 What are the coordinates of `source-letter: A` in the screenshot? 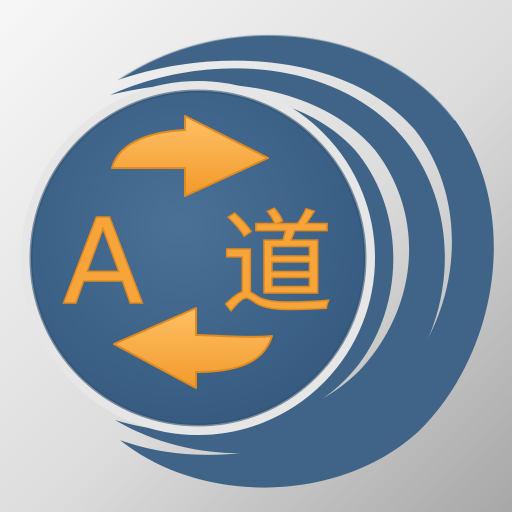 It's located at (103, 262).